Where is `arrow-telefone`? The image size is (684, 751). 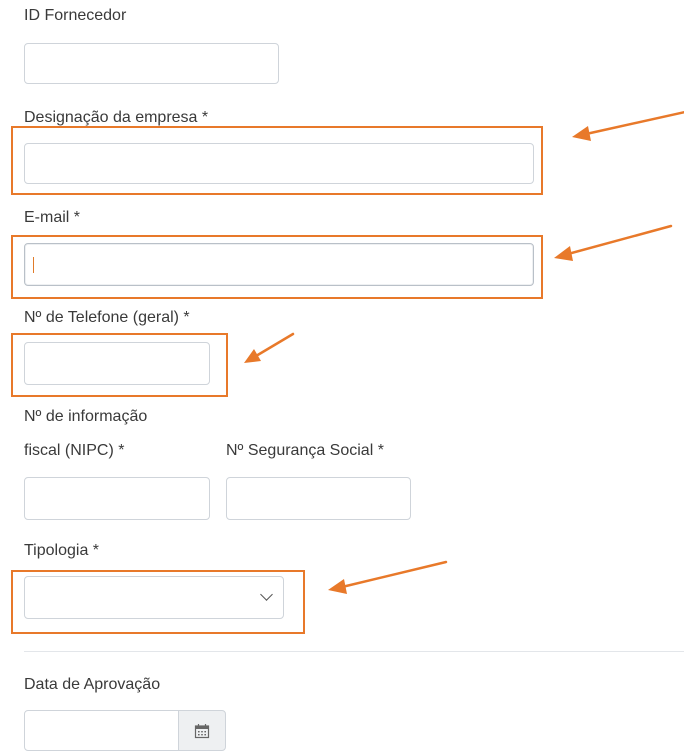
arrow-telefone is located at coordinates (274, 345).